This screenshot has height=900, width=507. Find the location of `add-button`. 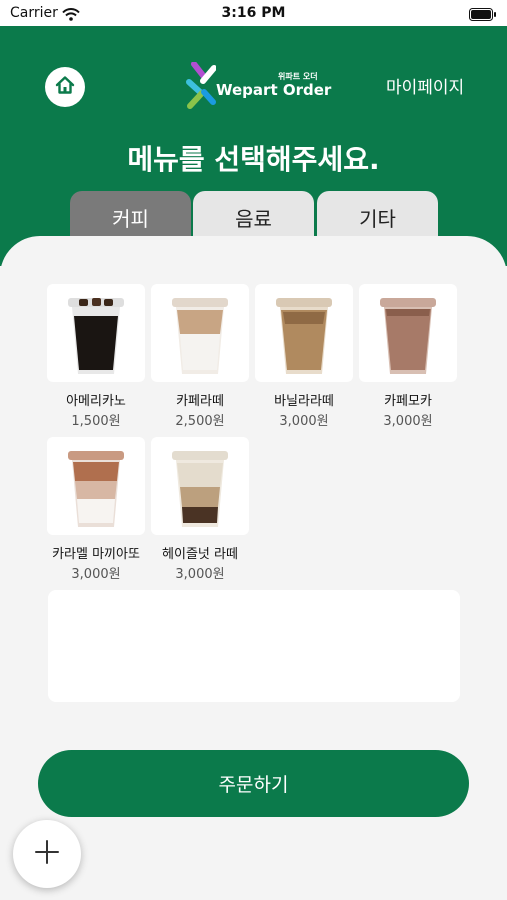

add-button is located at coordinates (47, 854).